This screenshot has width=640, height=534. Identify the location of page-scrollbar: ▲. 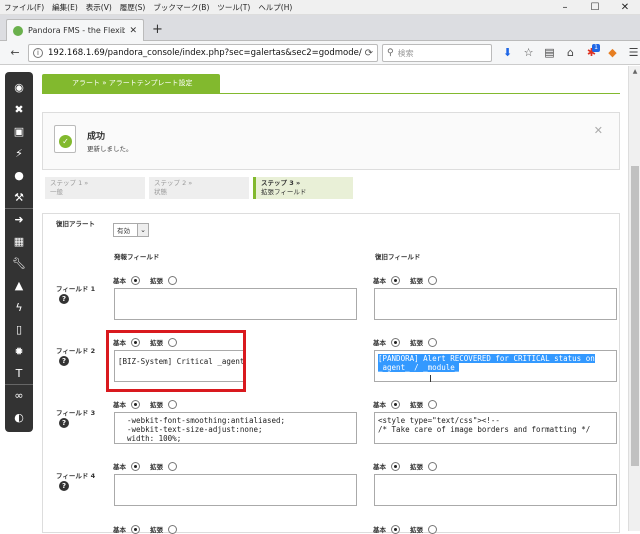
(634, 298).